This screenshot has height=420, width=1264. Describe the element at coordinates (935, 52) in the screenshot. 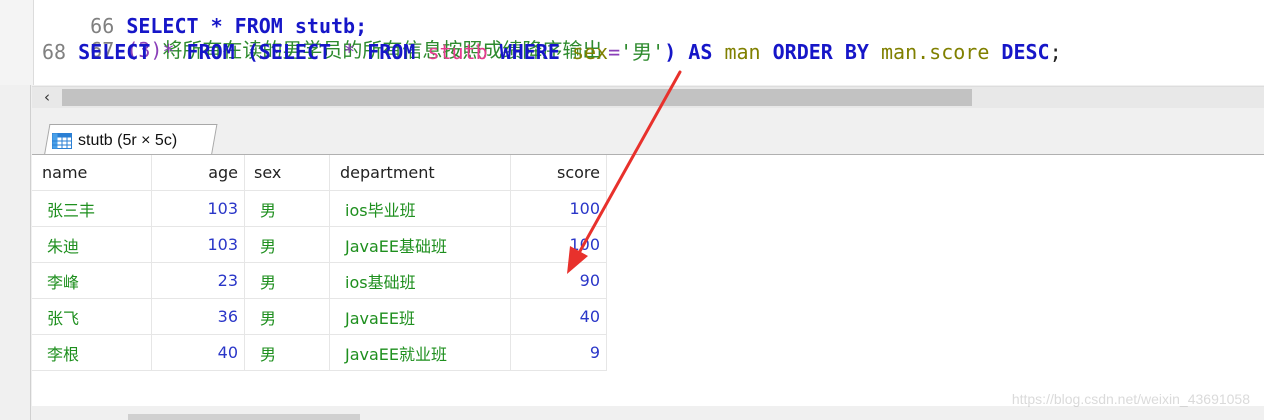

I see `column-name: man.score` at that location.